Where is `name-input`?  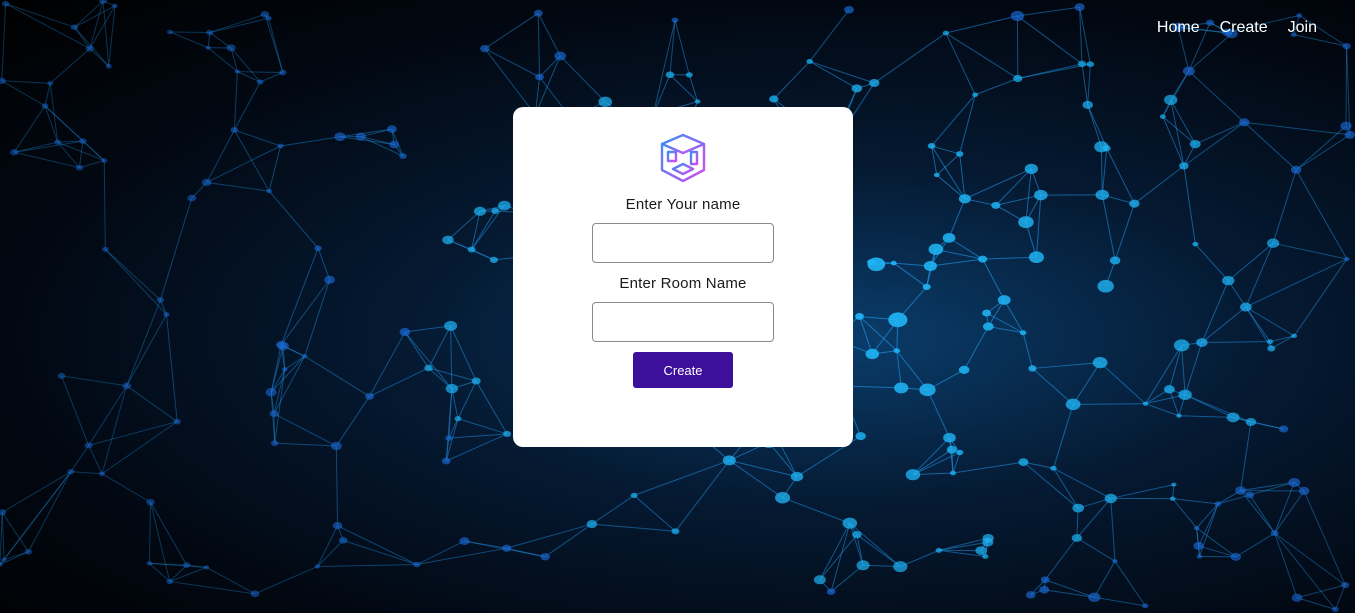
name-input is located at coordinates (683, 243).